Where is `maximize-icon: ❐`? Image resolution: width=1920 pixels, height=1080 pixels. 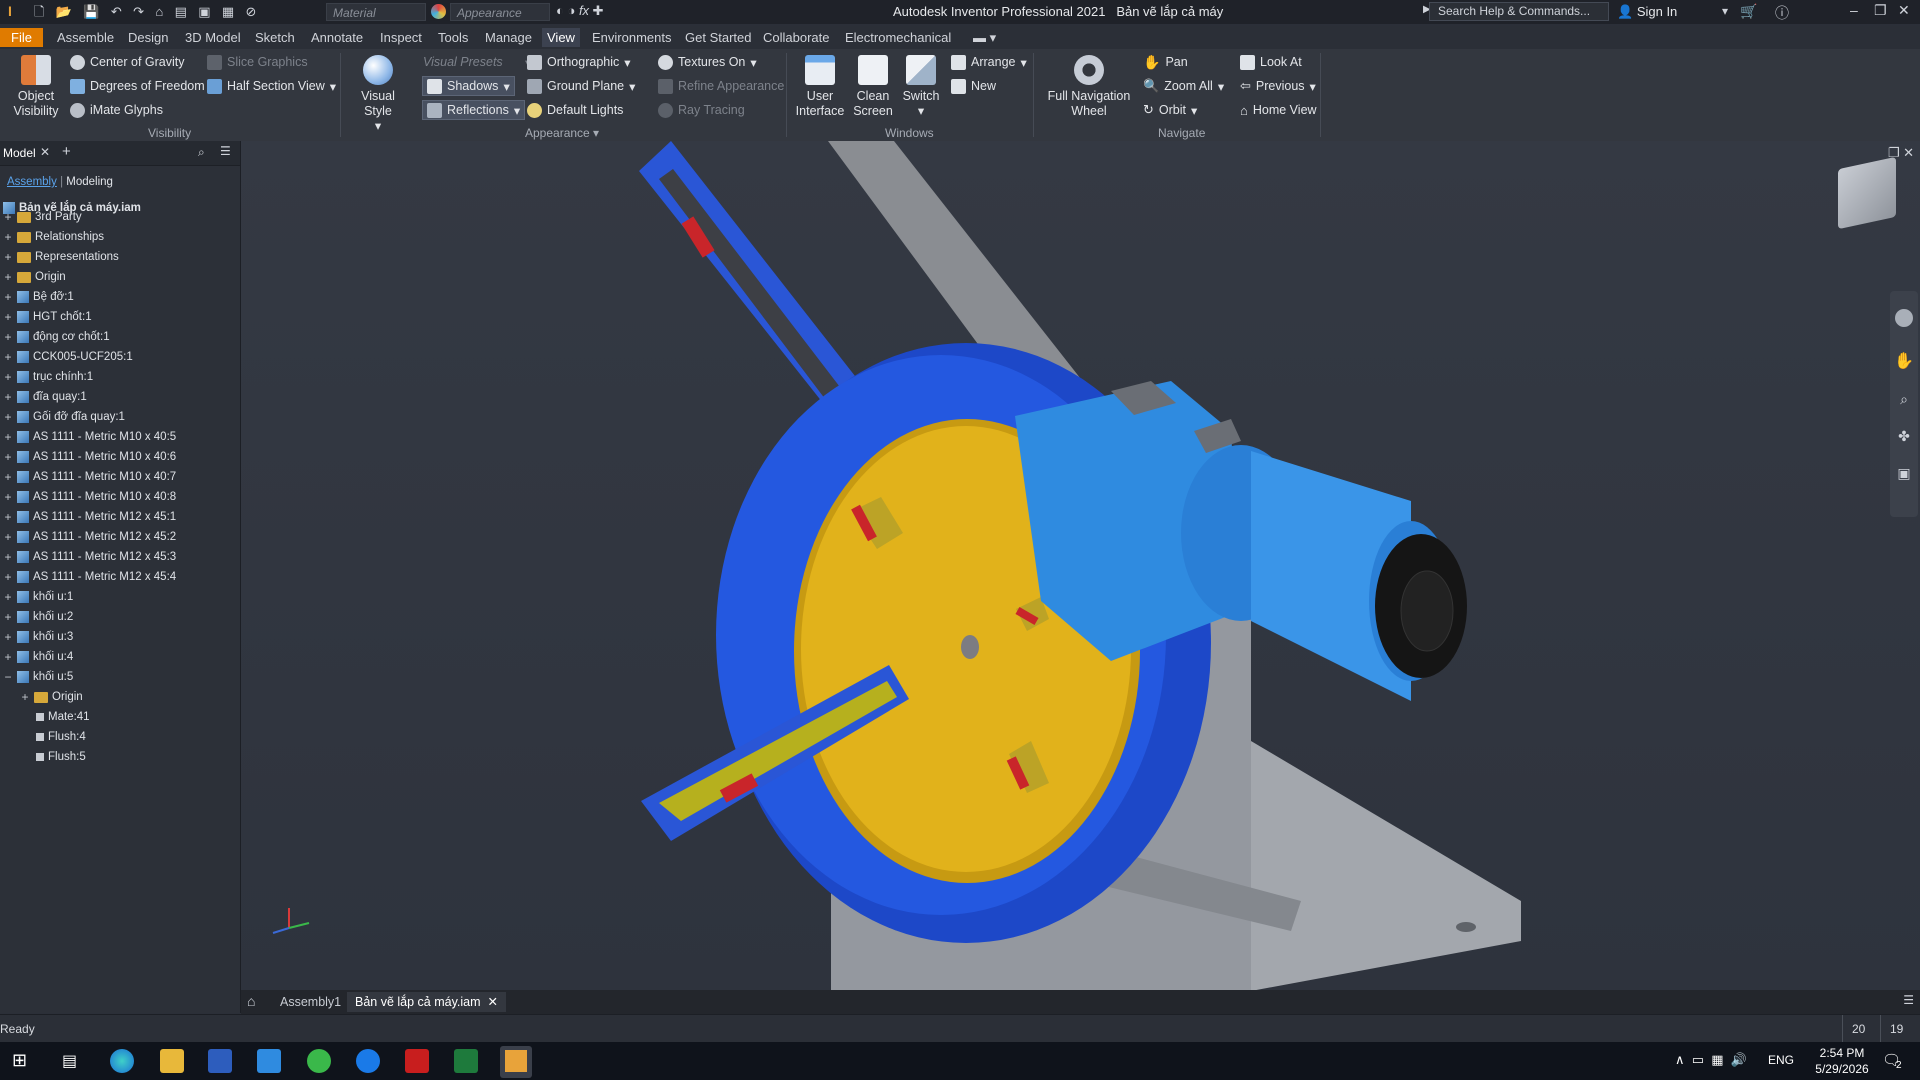 maximize-icon: ❐ is located at coordinates (1894, 152).